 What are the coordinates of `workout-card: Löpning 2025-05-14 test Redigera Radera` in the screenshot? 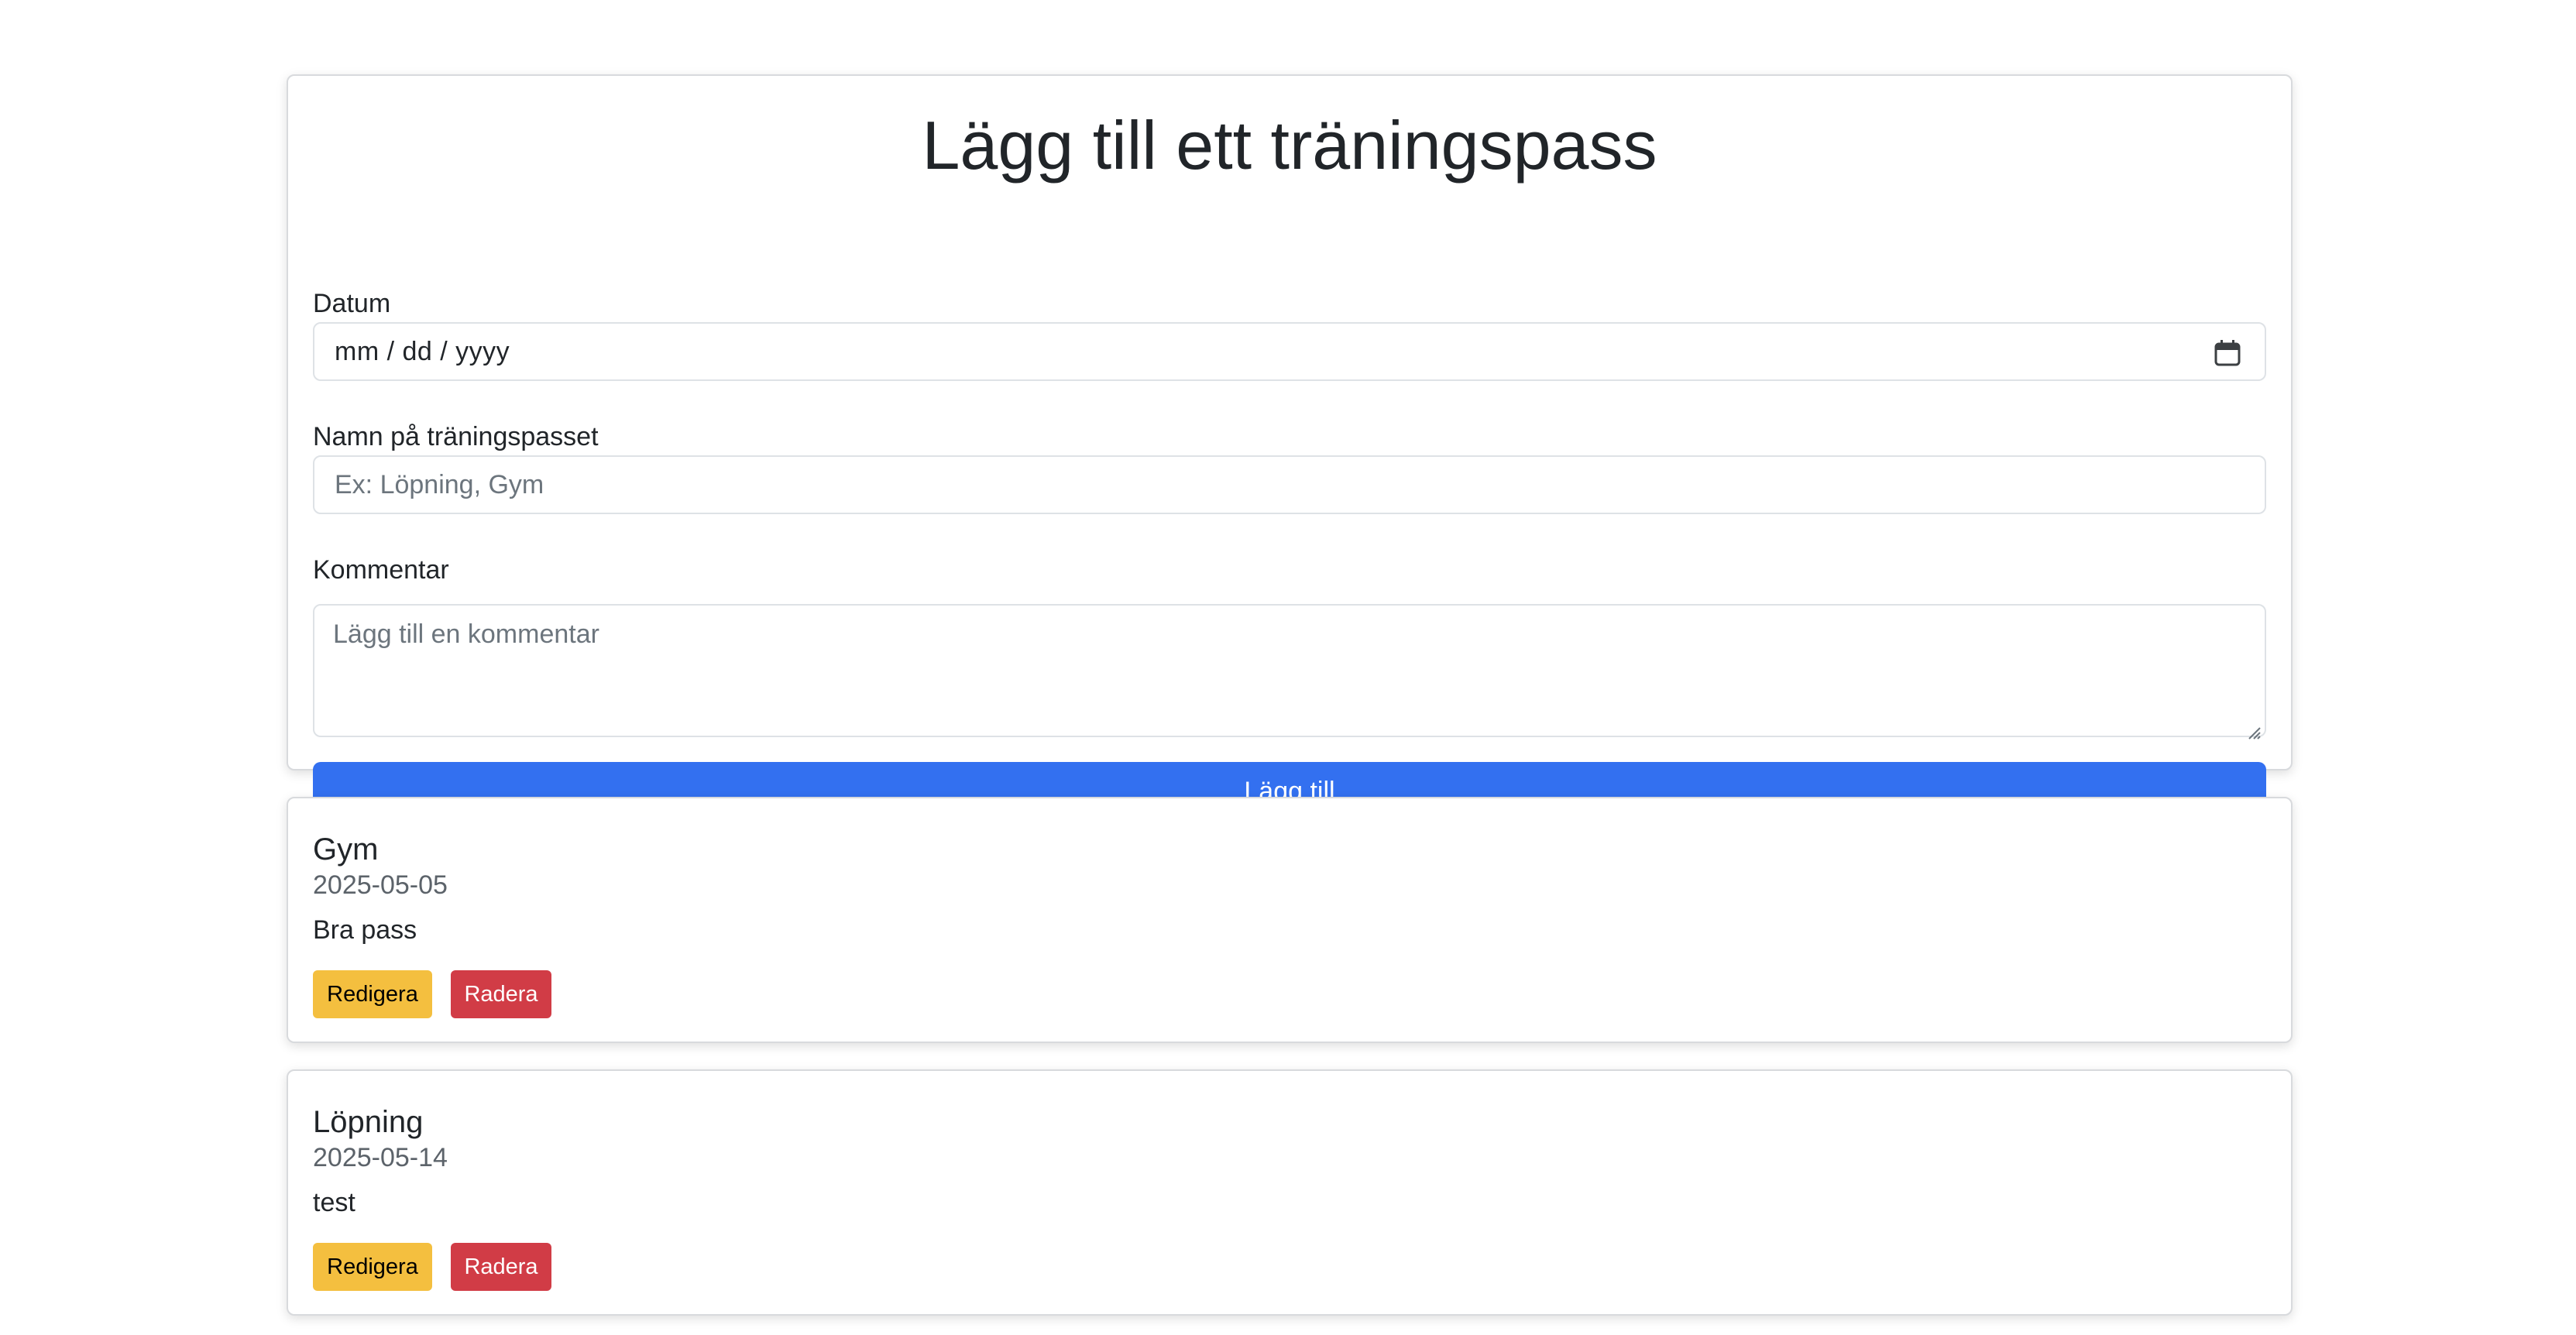 It's located at (1290, 1192).